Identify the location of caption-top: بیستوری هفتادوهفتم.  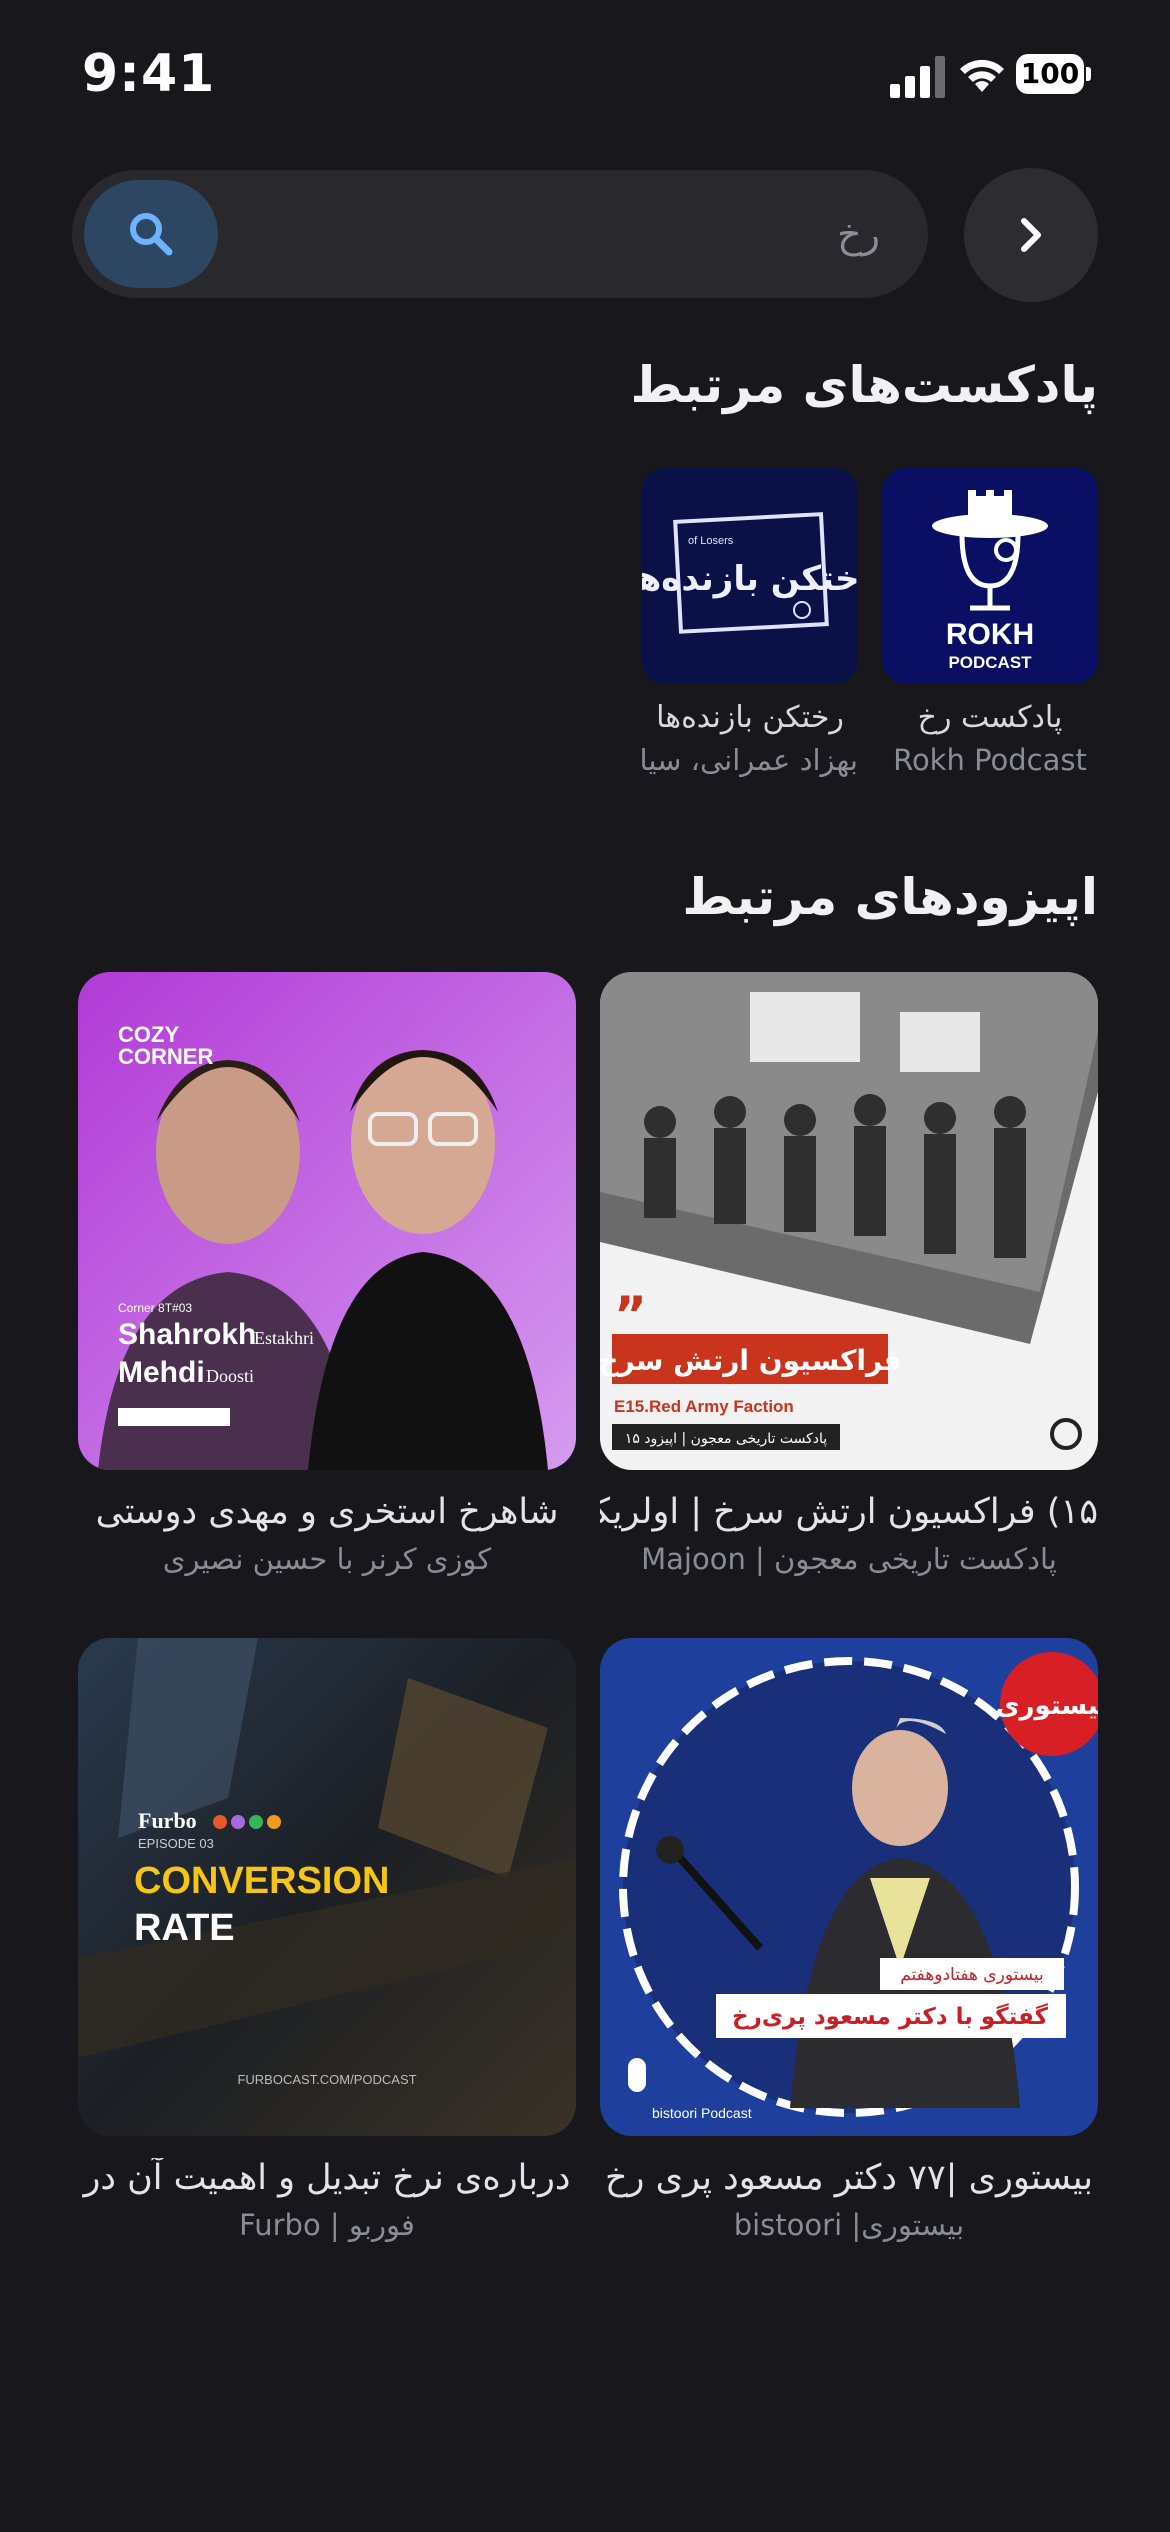
(972, 1975).